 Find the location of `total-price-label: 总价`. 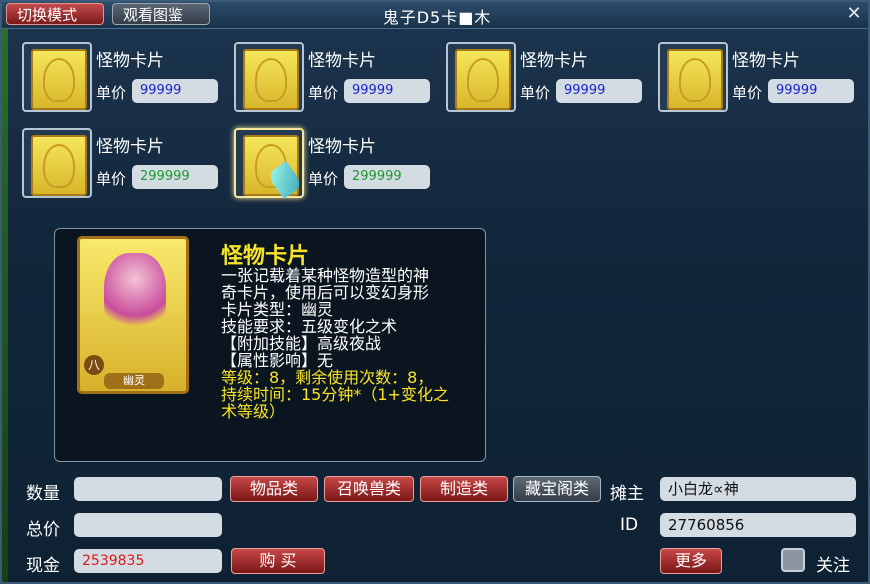

total-price-label: 总价 is located at coordinates (43, 530).